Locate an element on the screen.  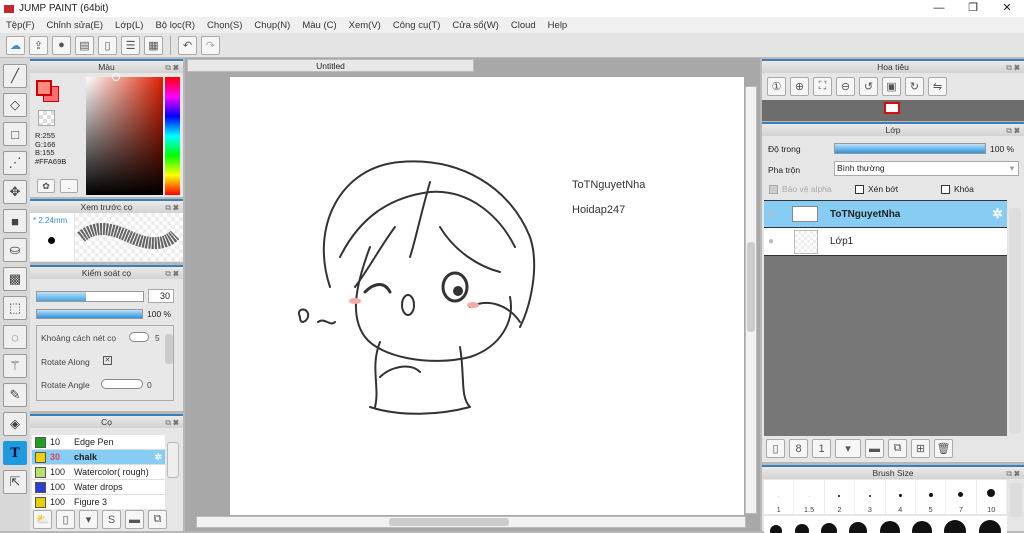
lock-checkbox: Khóa is located at coordinates (957, 189).